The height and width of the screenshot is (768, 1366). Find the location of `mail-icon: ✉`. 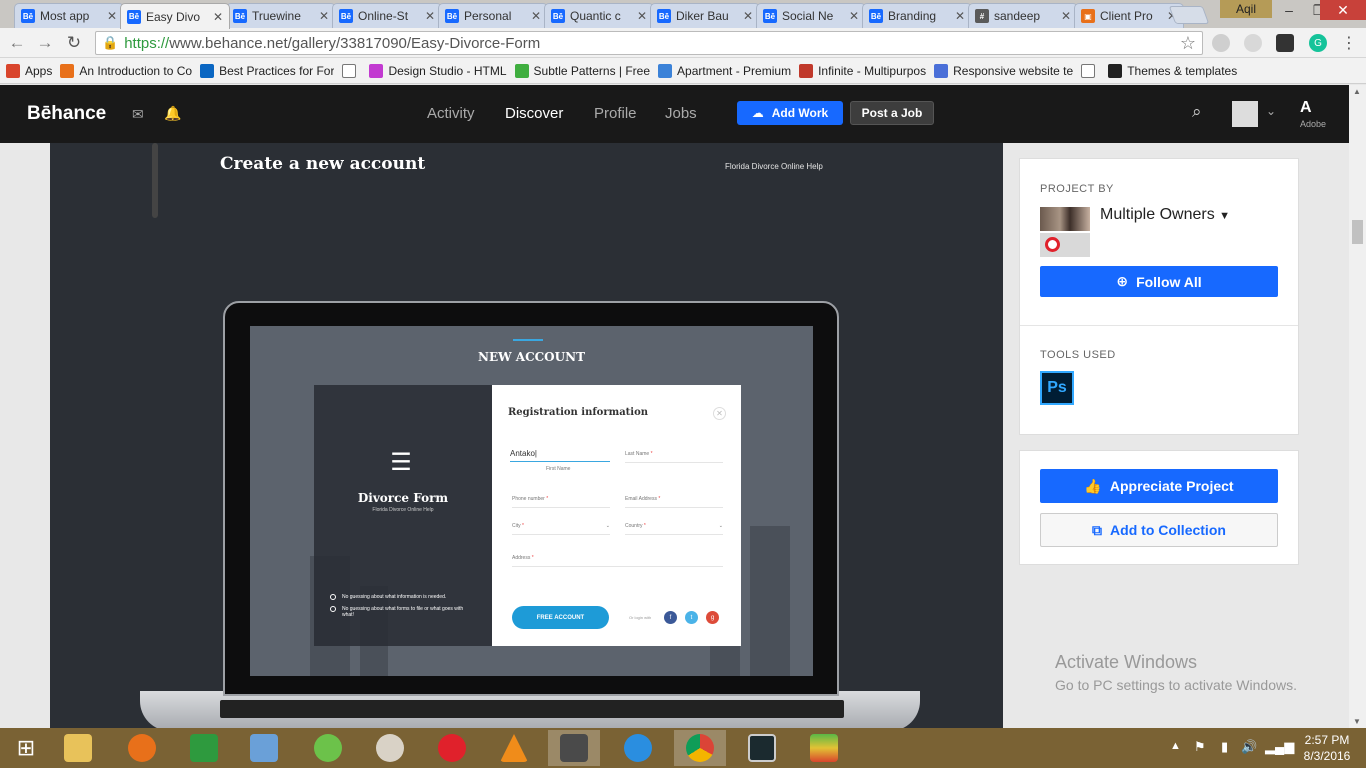

mail-icon: ✉ is located at coordinates (138, 114).